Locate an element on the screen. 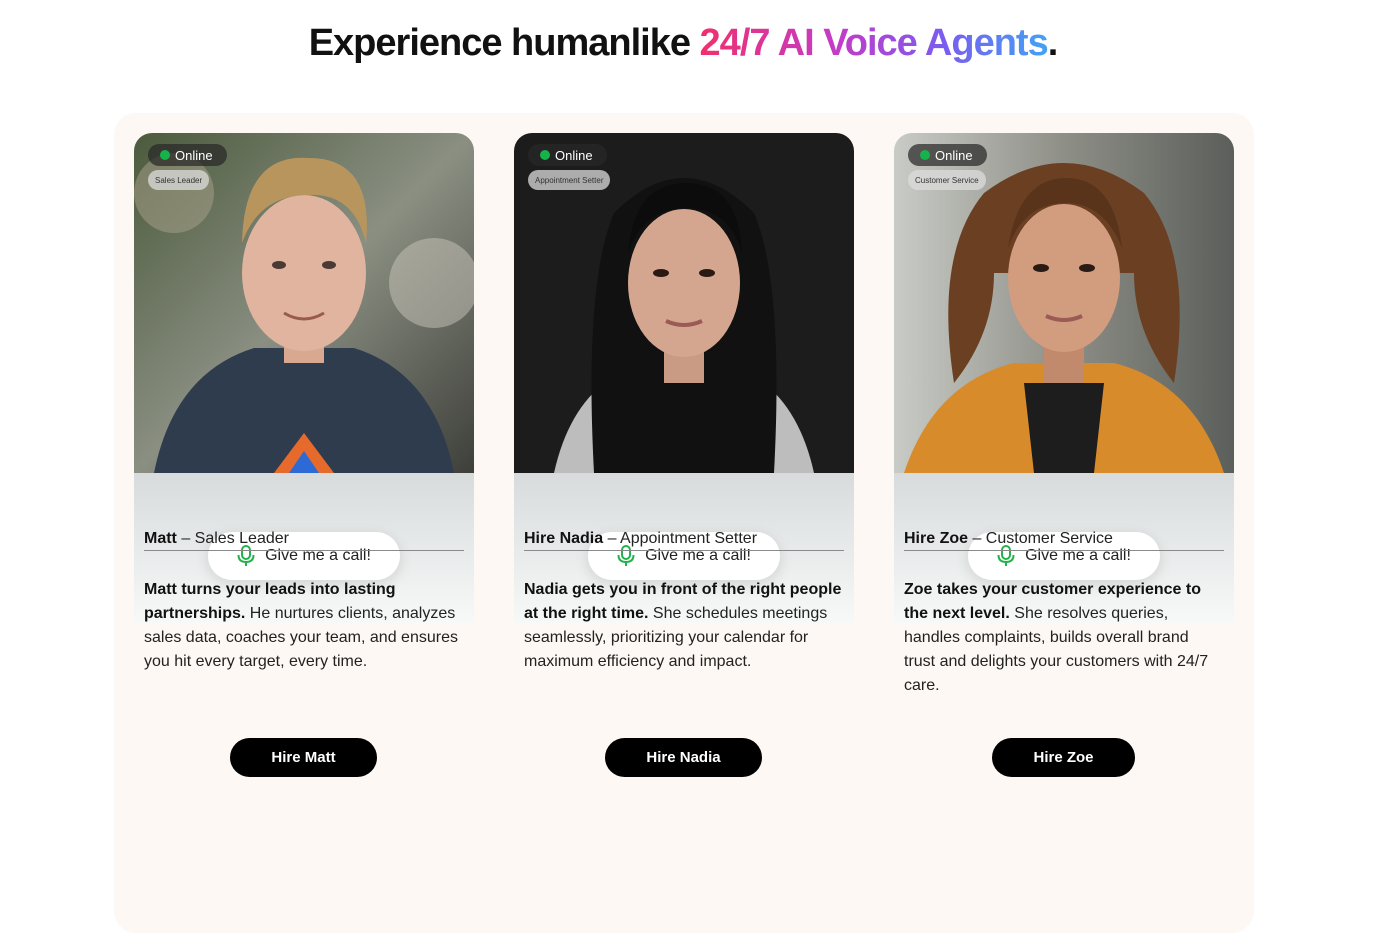  role-badge: Customer Service is located at coordinates (947, 180).